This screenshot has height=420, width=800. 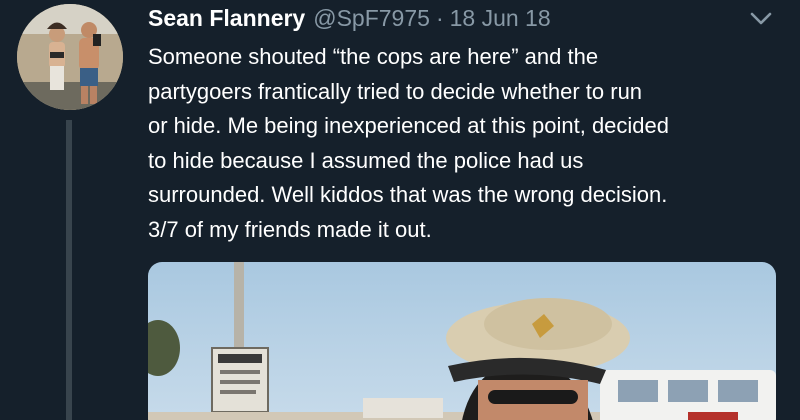 I want to click on display-name: Sean Flannery, so click(x=226, y=18).